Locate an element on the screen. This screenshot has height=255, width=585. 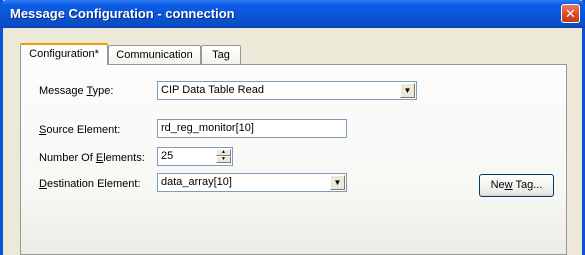
close-button: ✕ is located at coordinates (570, 13).